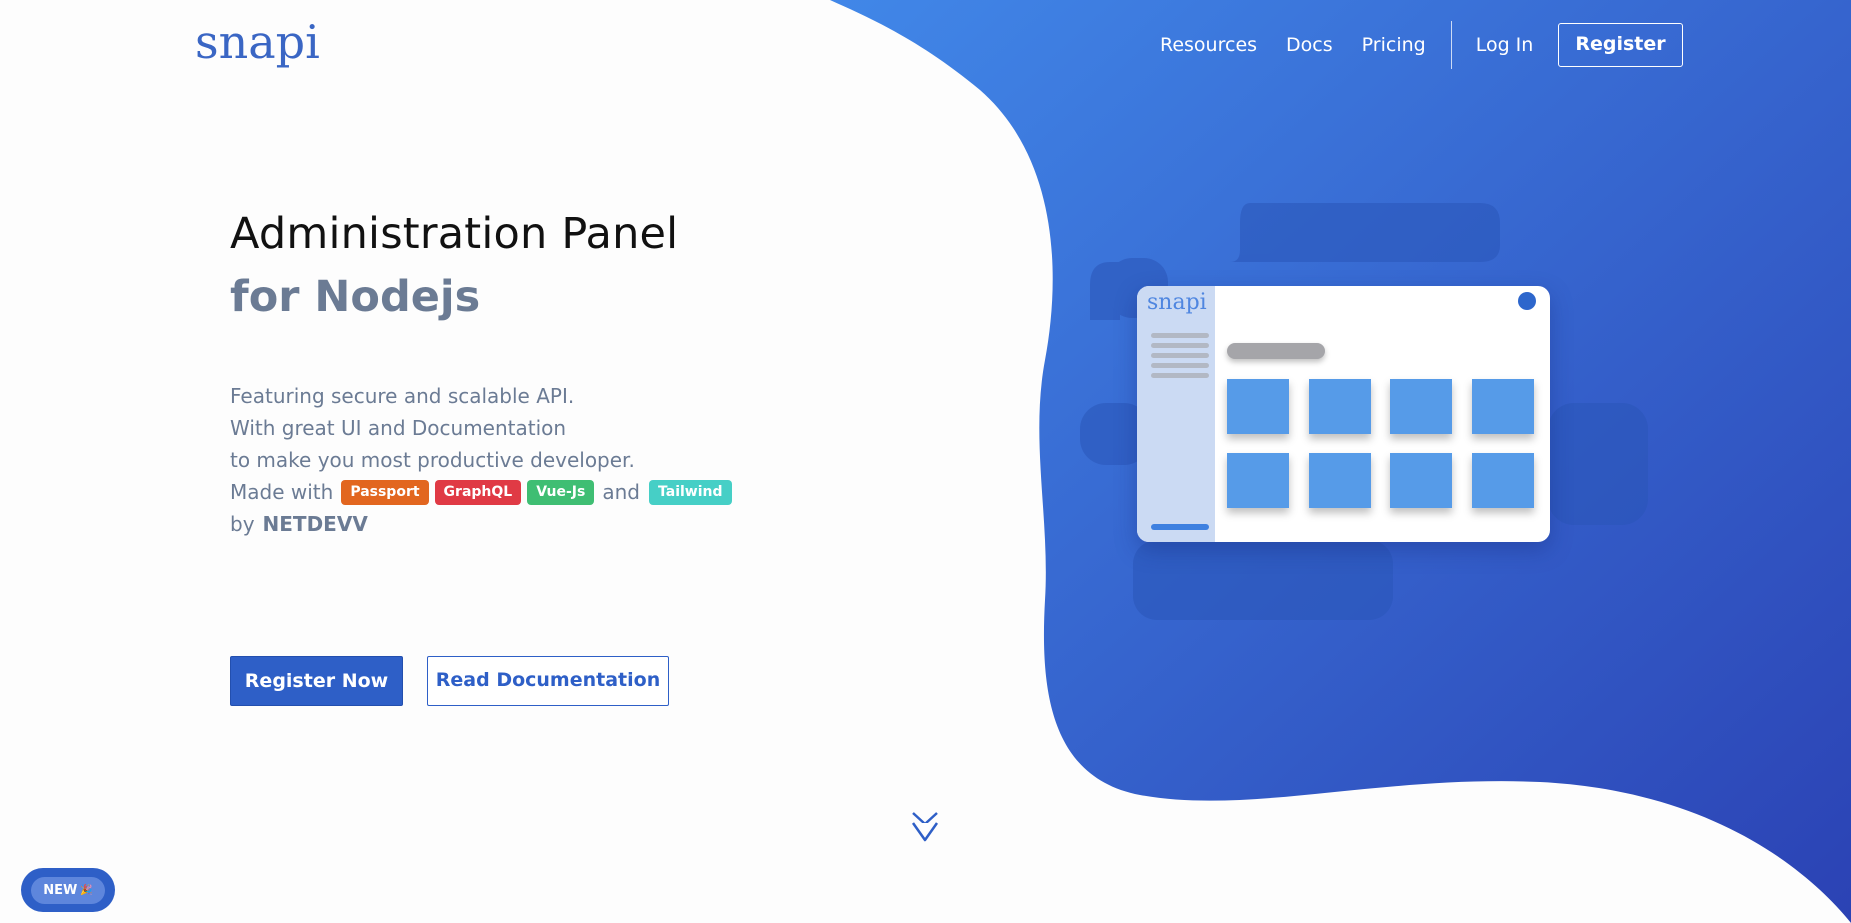  I want to click on description-line-1: Featuring secure and scalable API., so click(402, 396).